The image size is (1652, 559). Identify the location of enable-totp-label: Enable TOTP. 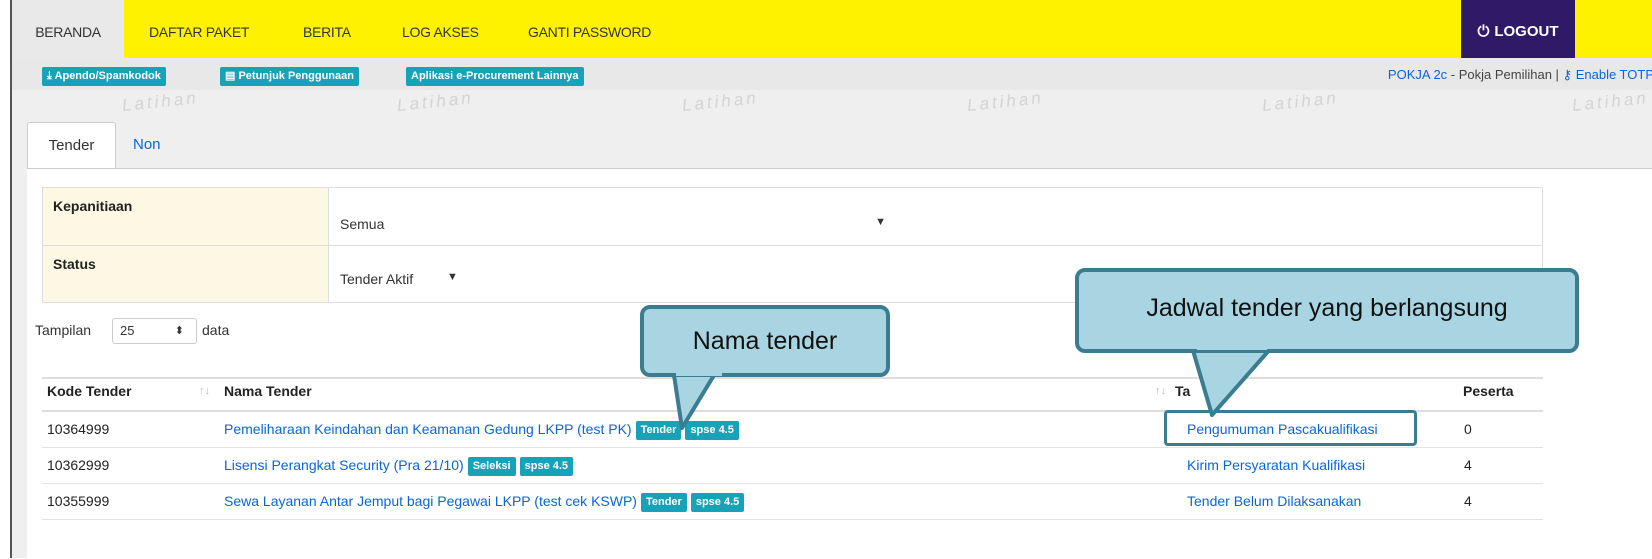
(1613, 74).